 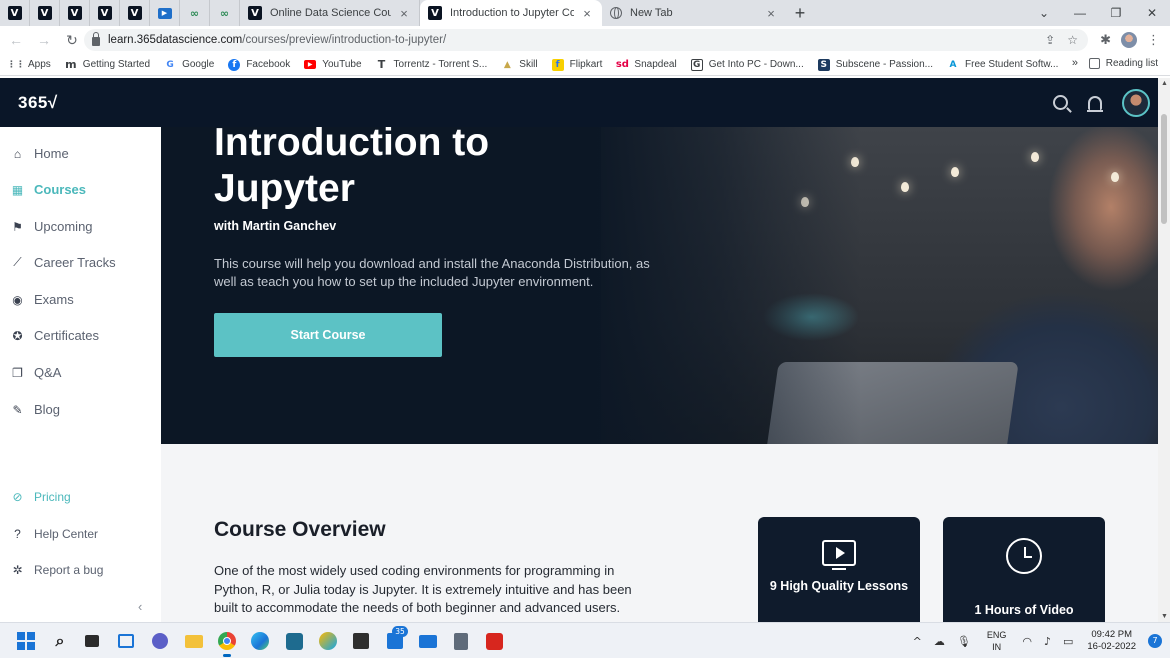 What do you see at coordinates (1047, 641) in the screenshot?
I see `volume-icon: ♪` at bounding box center [1047, 641].